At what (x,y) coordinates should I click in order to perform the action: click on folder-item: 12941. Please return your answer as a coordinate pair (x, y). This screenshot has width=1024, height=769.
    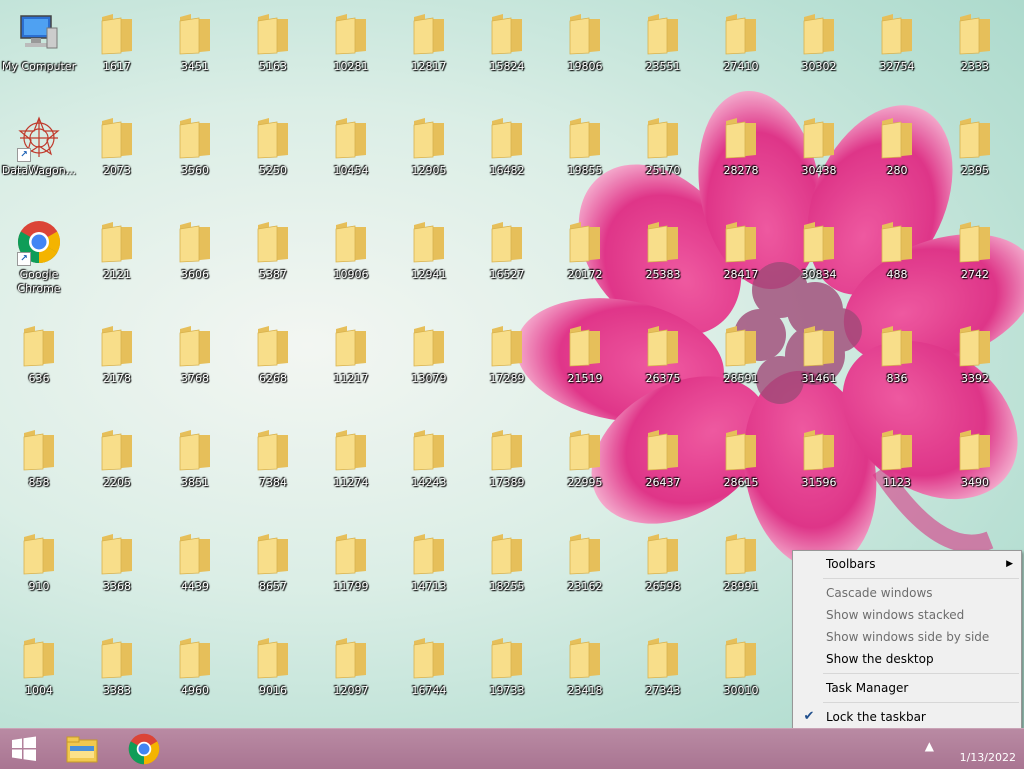
    Looking at the image, I should click on (429, 264).